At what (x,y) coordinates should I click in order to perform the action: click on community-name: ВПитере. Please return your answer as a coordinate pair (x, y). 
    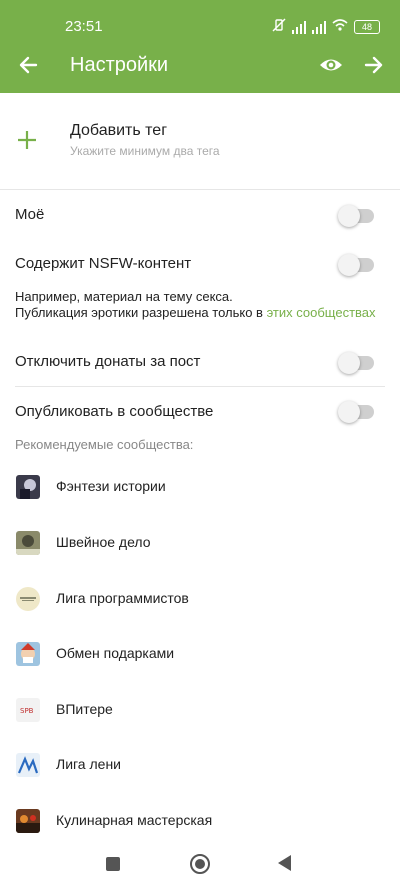
    Looking at the image, I should click on (84, 709).